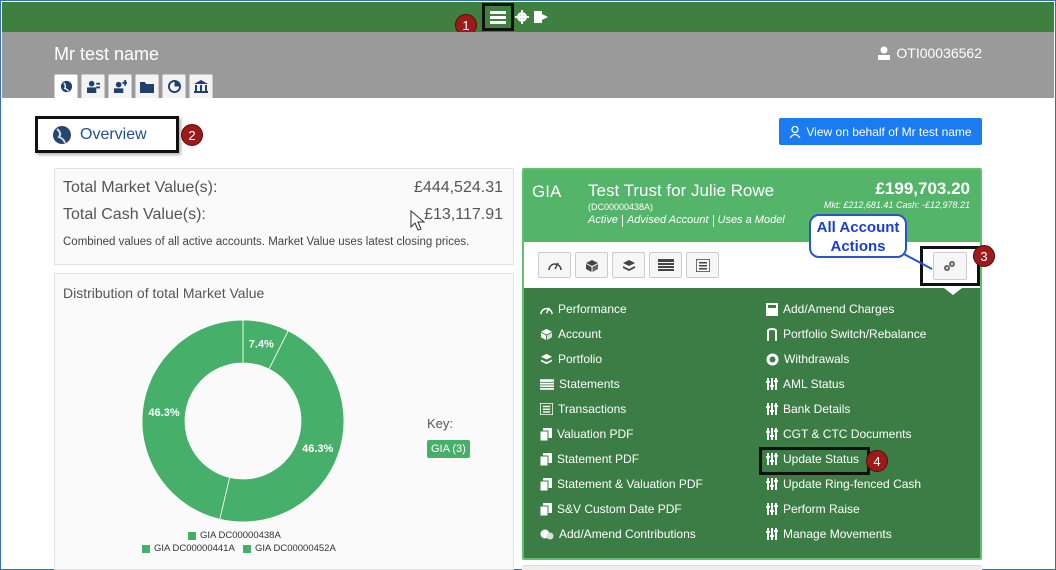  What do you see at coordinates (751, 220) in the screenshot?
I see `tag-model: Uses a Model` at bounding box center [751, 220].